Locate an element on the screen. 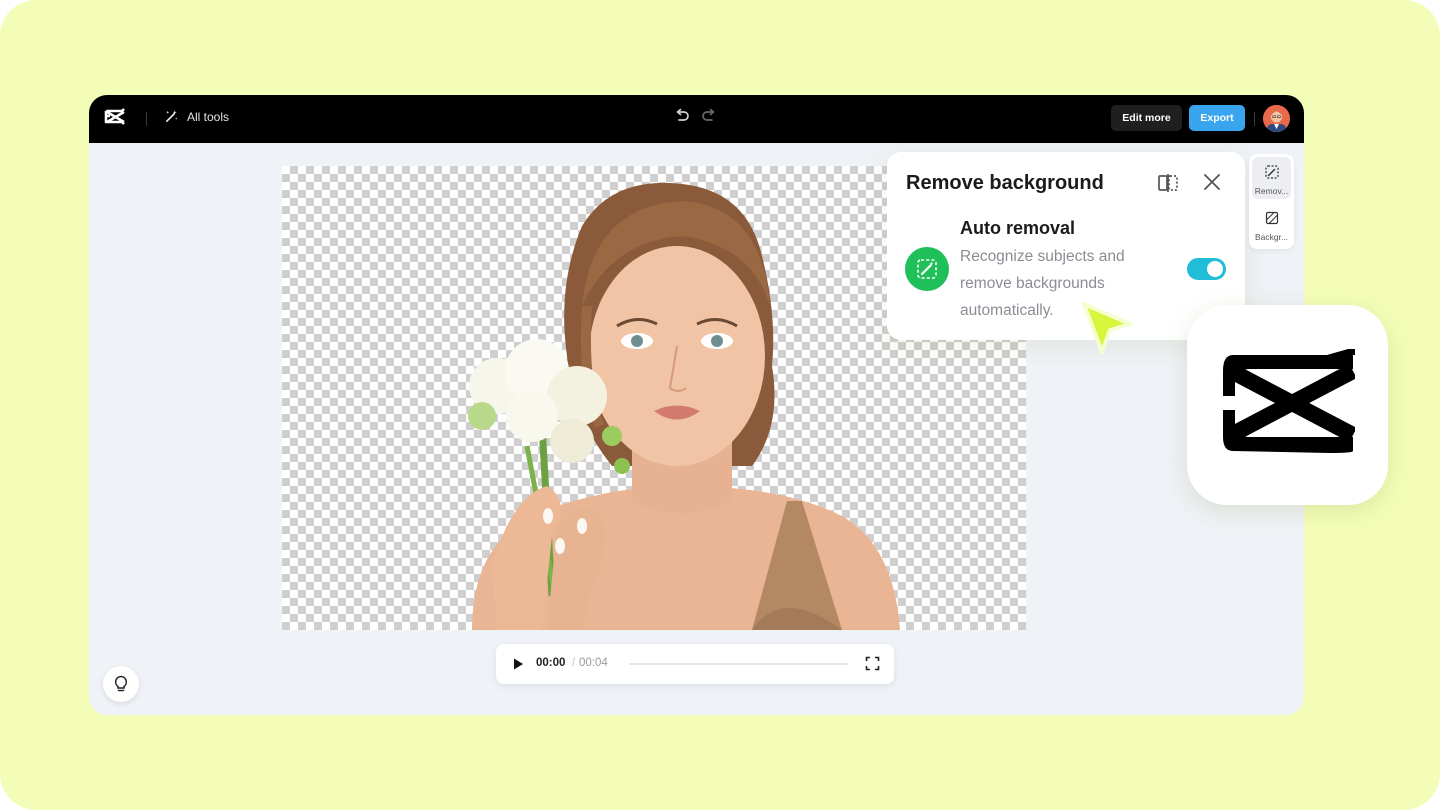 The image size is (1440, 810). fullscreen-icon is located at coordinates (872, 663).